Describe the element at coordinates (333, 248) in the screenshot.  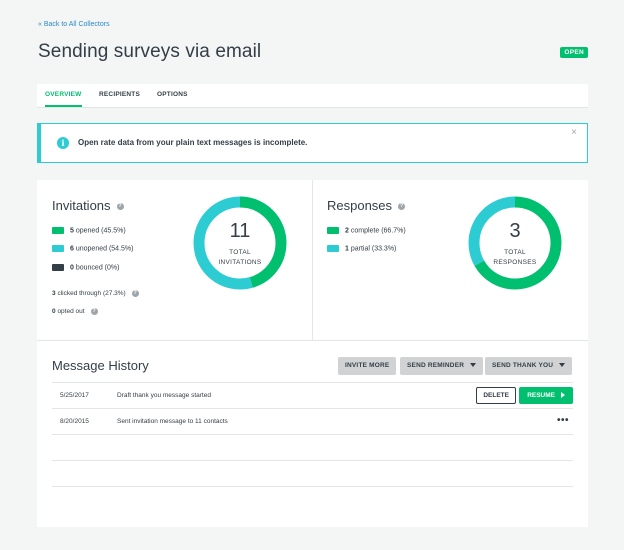
I see `partial-swatch` at that location.